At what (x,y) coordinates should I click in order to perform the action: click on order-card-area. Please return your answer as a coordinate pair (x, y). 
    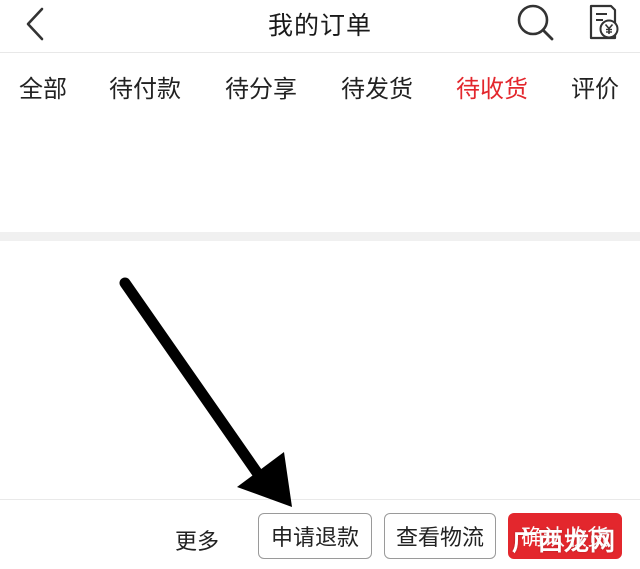
    Looking at the image, I should click on (320, 467).